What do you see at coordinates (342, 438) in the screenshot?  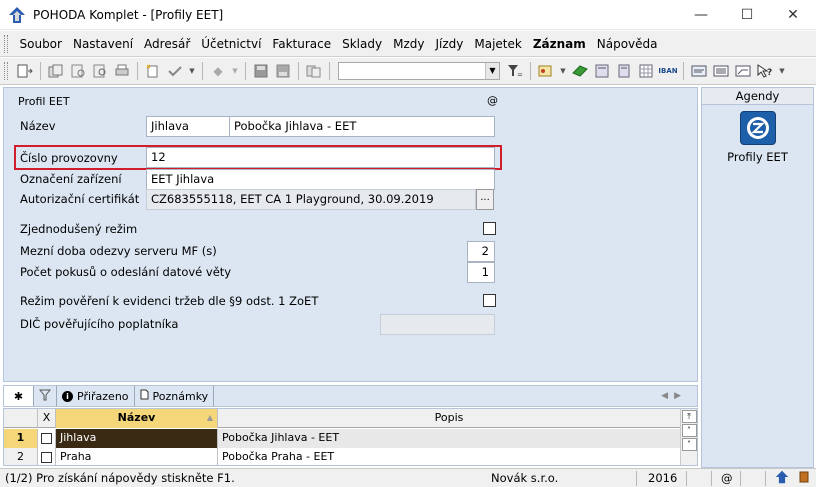 I see `table-row: 1 Jihlava Pobočka Jihlava - EET` at bounding box center [342, 438].